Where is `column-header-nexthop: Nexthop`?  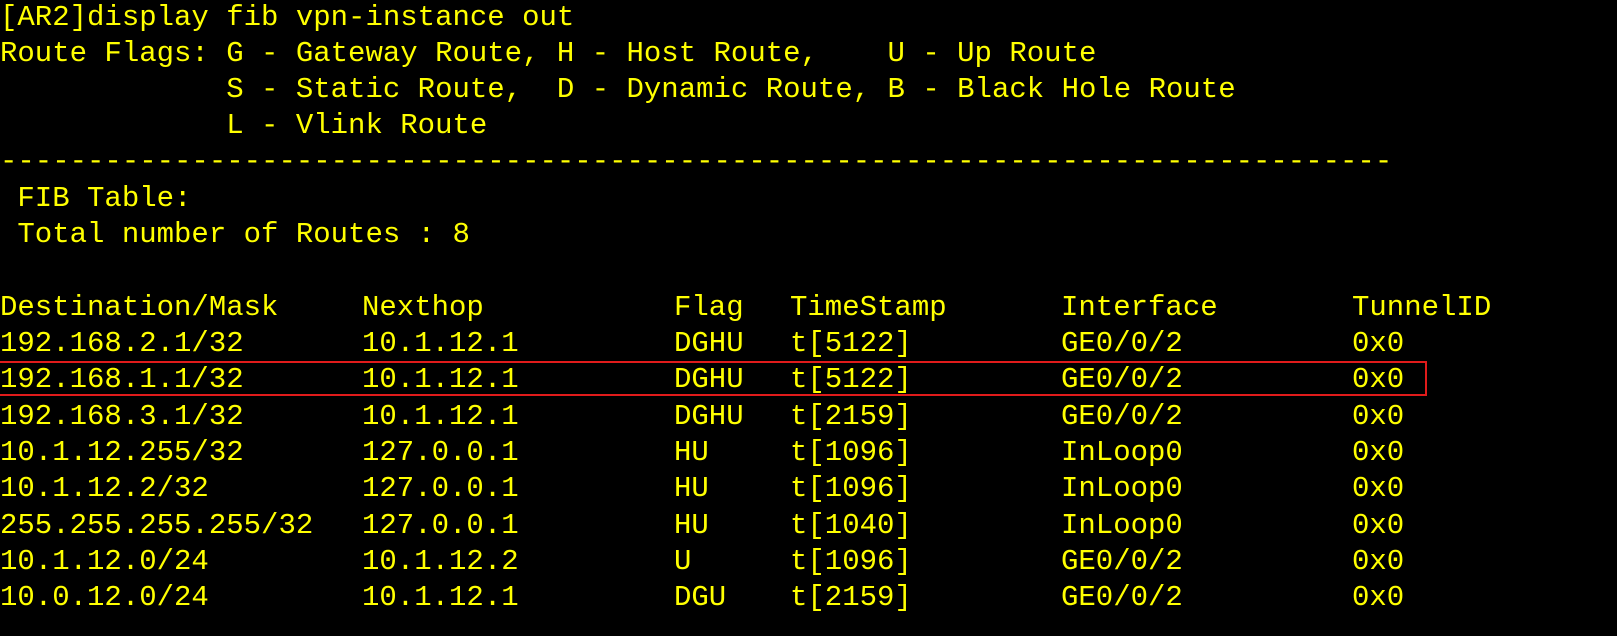
column-header-nexthop: Nexthop is located at coordinates (423, 307).